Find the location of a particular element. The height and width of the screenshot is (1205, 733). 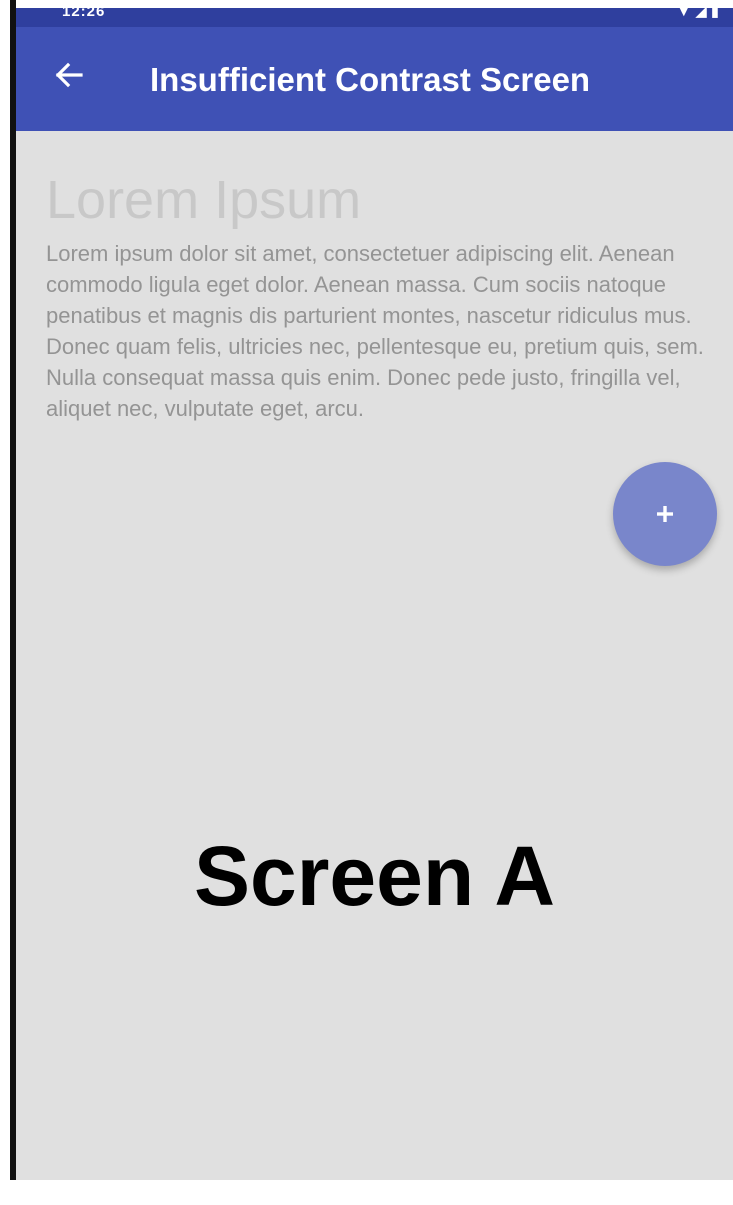

status-time: 12:26 is located at coordinates (84, 14).